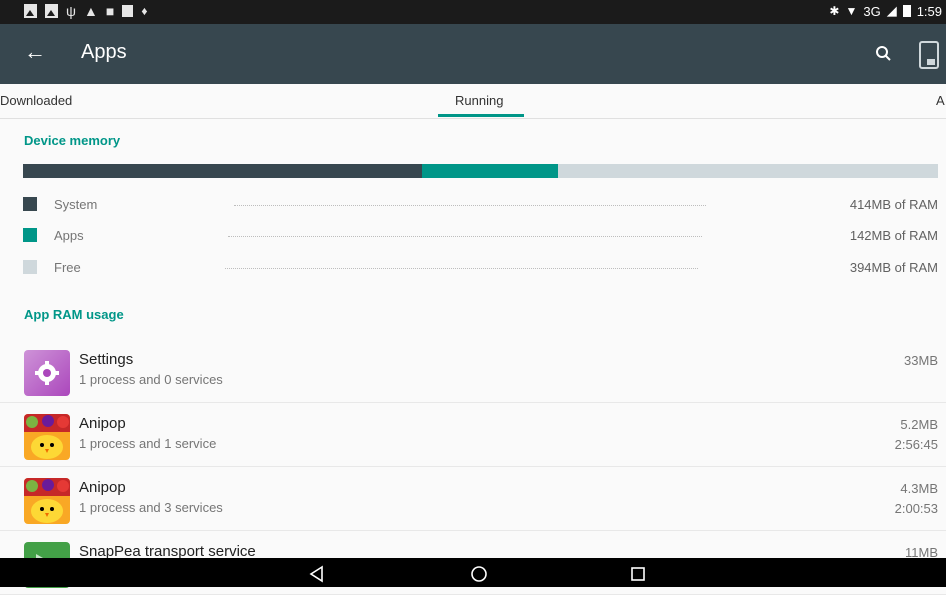 The image size is (946, 595). I want to click on nav-recents-icon, so click(638, 574).